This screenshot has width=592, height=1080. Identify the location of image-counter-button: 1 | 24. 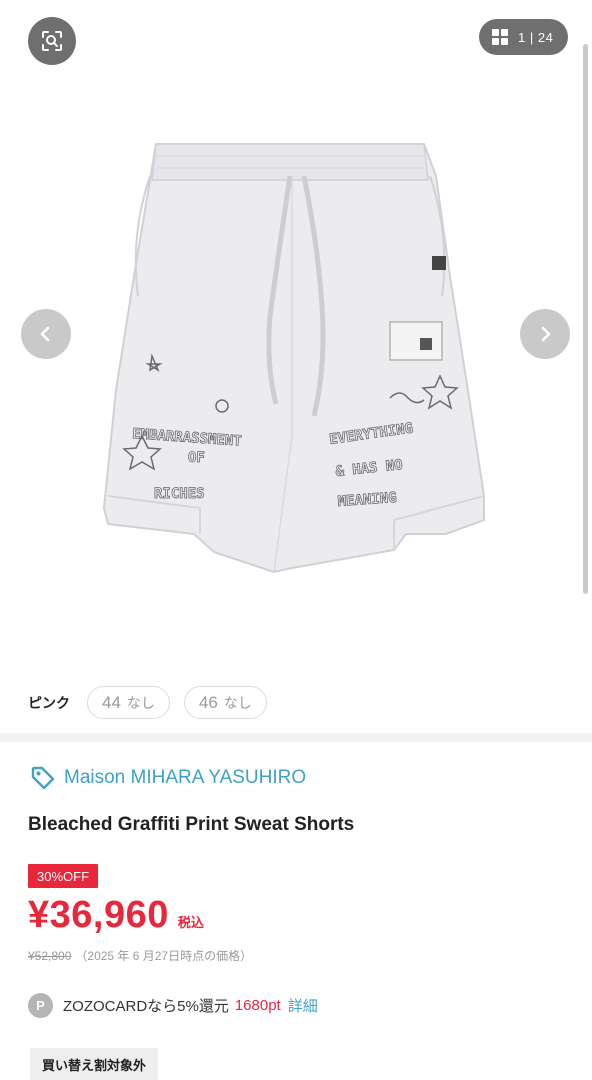
(523, 37).